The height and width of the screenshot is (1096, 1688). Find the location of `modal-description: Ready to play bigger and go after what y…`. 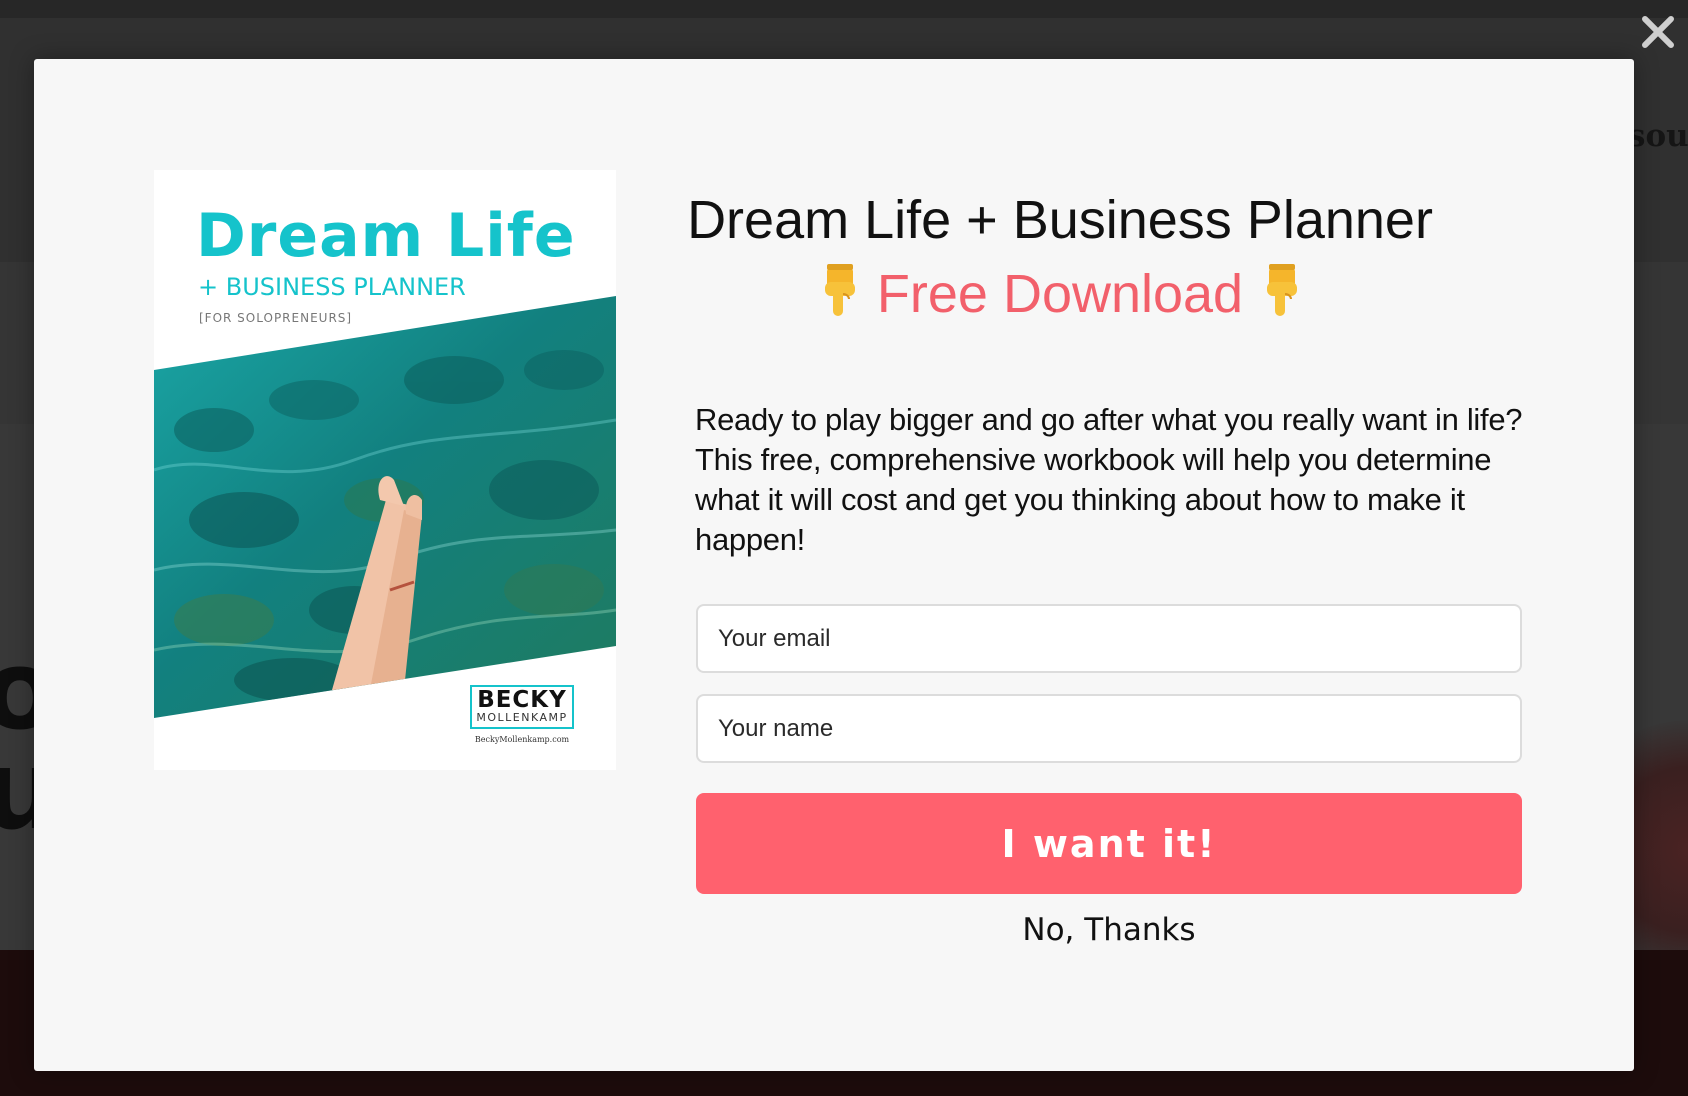

modal-description: Ready to play bigger and go after what y… is located at coordinates (1109, 479).